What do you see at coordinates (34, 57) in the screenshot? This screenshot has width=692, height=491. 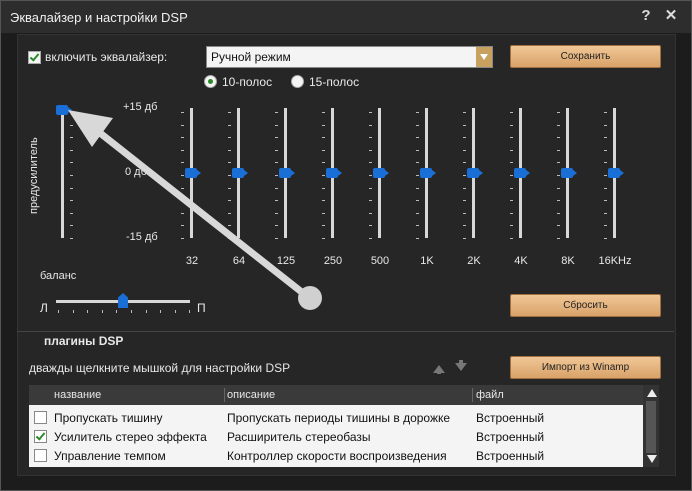 I see `enable-eq-checkbox` at bounding box center [34, 57].